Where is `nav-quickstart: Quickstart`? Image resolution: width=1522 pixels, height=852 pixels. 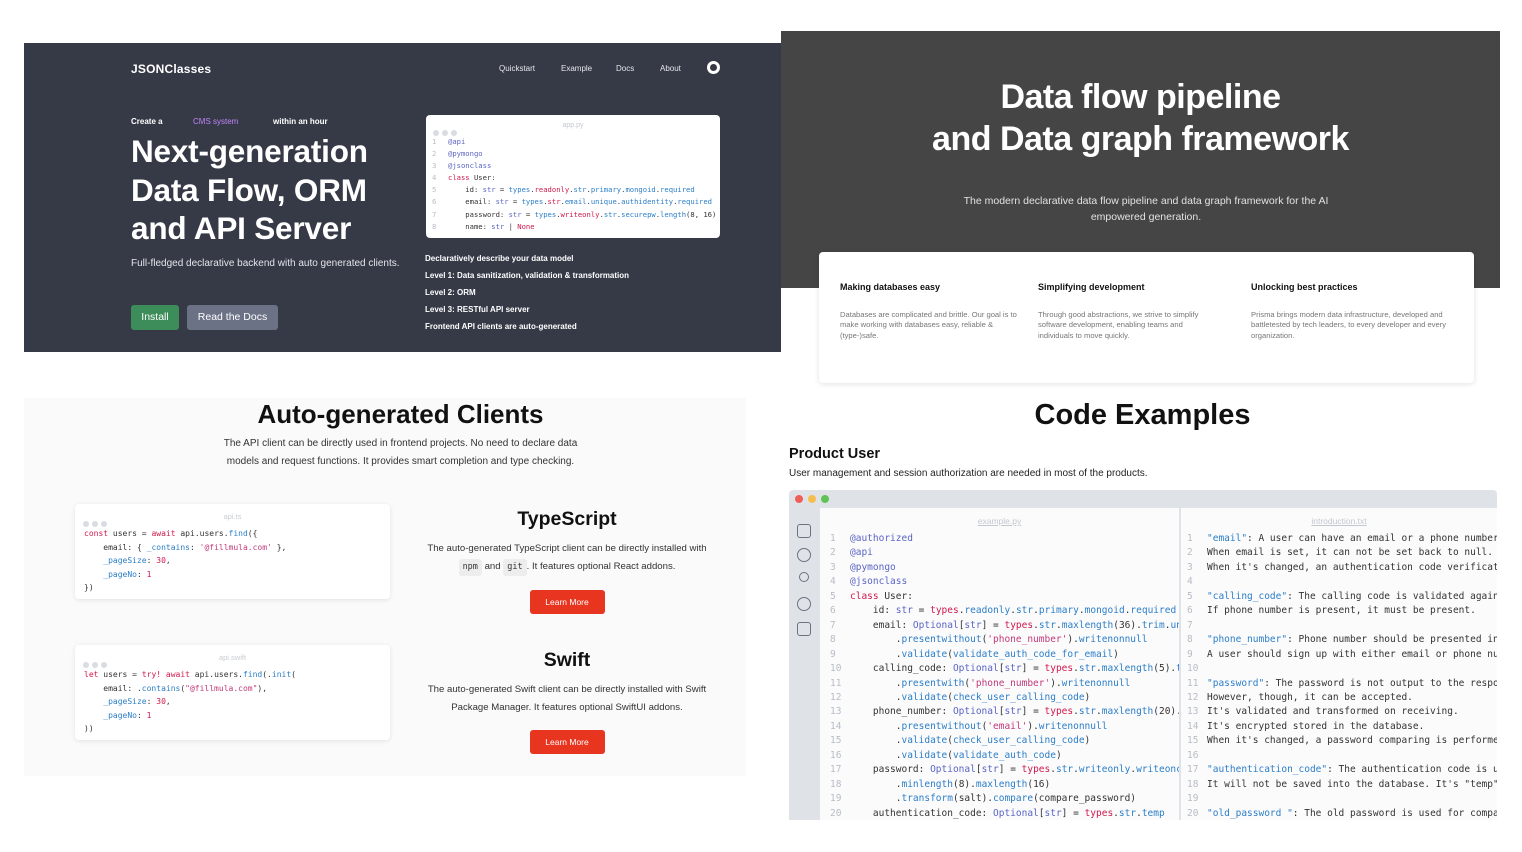 nav-quickstart: Quickstart is located at coordinates (517, 68).